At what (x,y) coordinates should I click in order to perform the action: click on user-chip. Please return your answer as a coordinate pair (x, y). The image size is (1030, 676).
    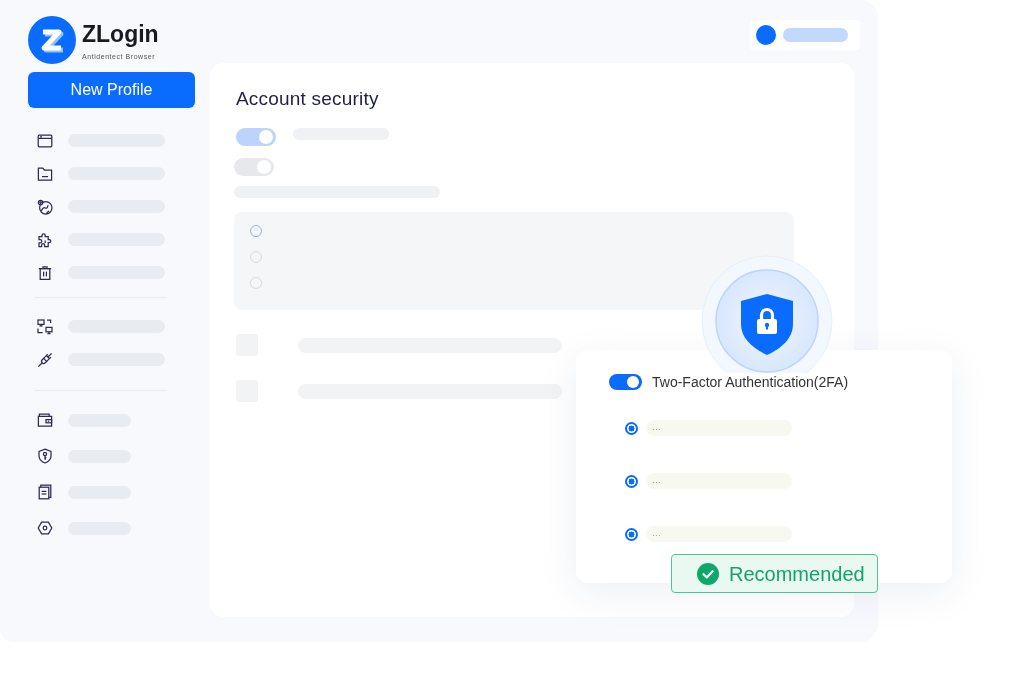
    Looking at the image, I should click on (805, 35).